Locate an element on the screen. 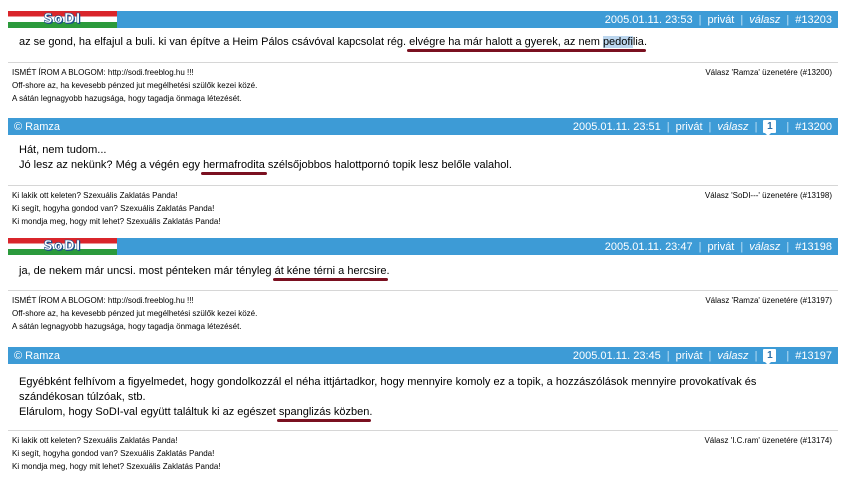 The width and height of the screenshot is (846, 478). underlined-text: spanglizás közben is located at coordinates (324, 412).